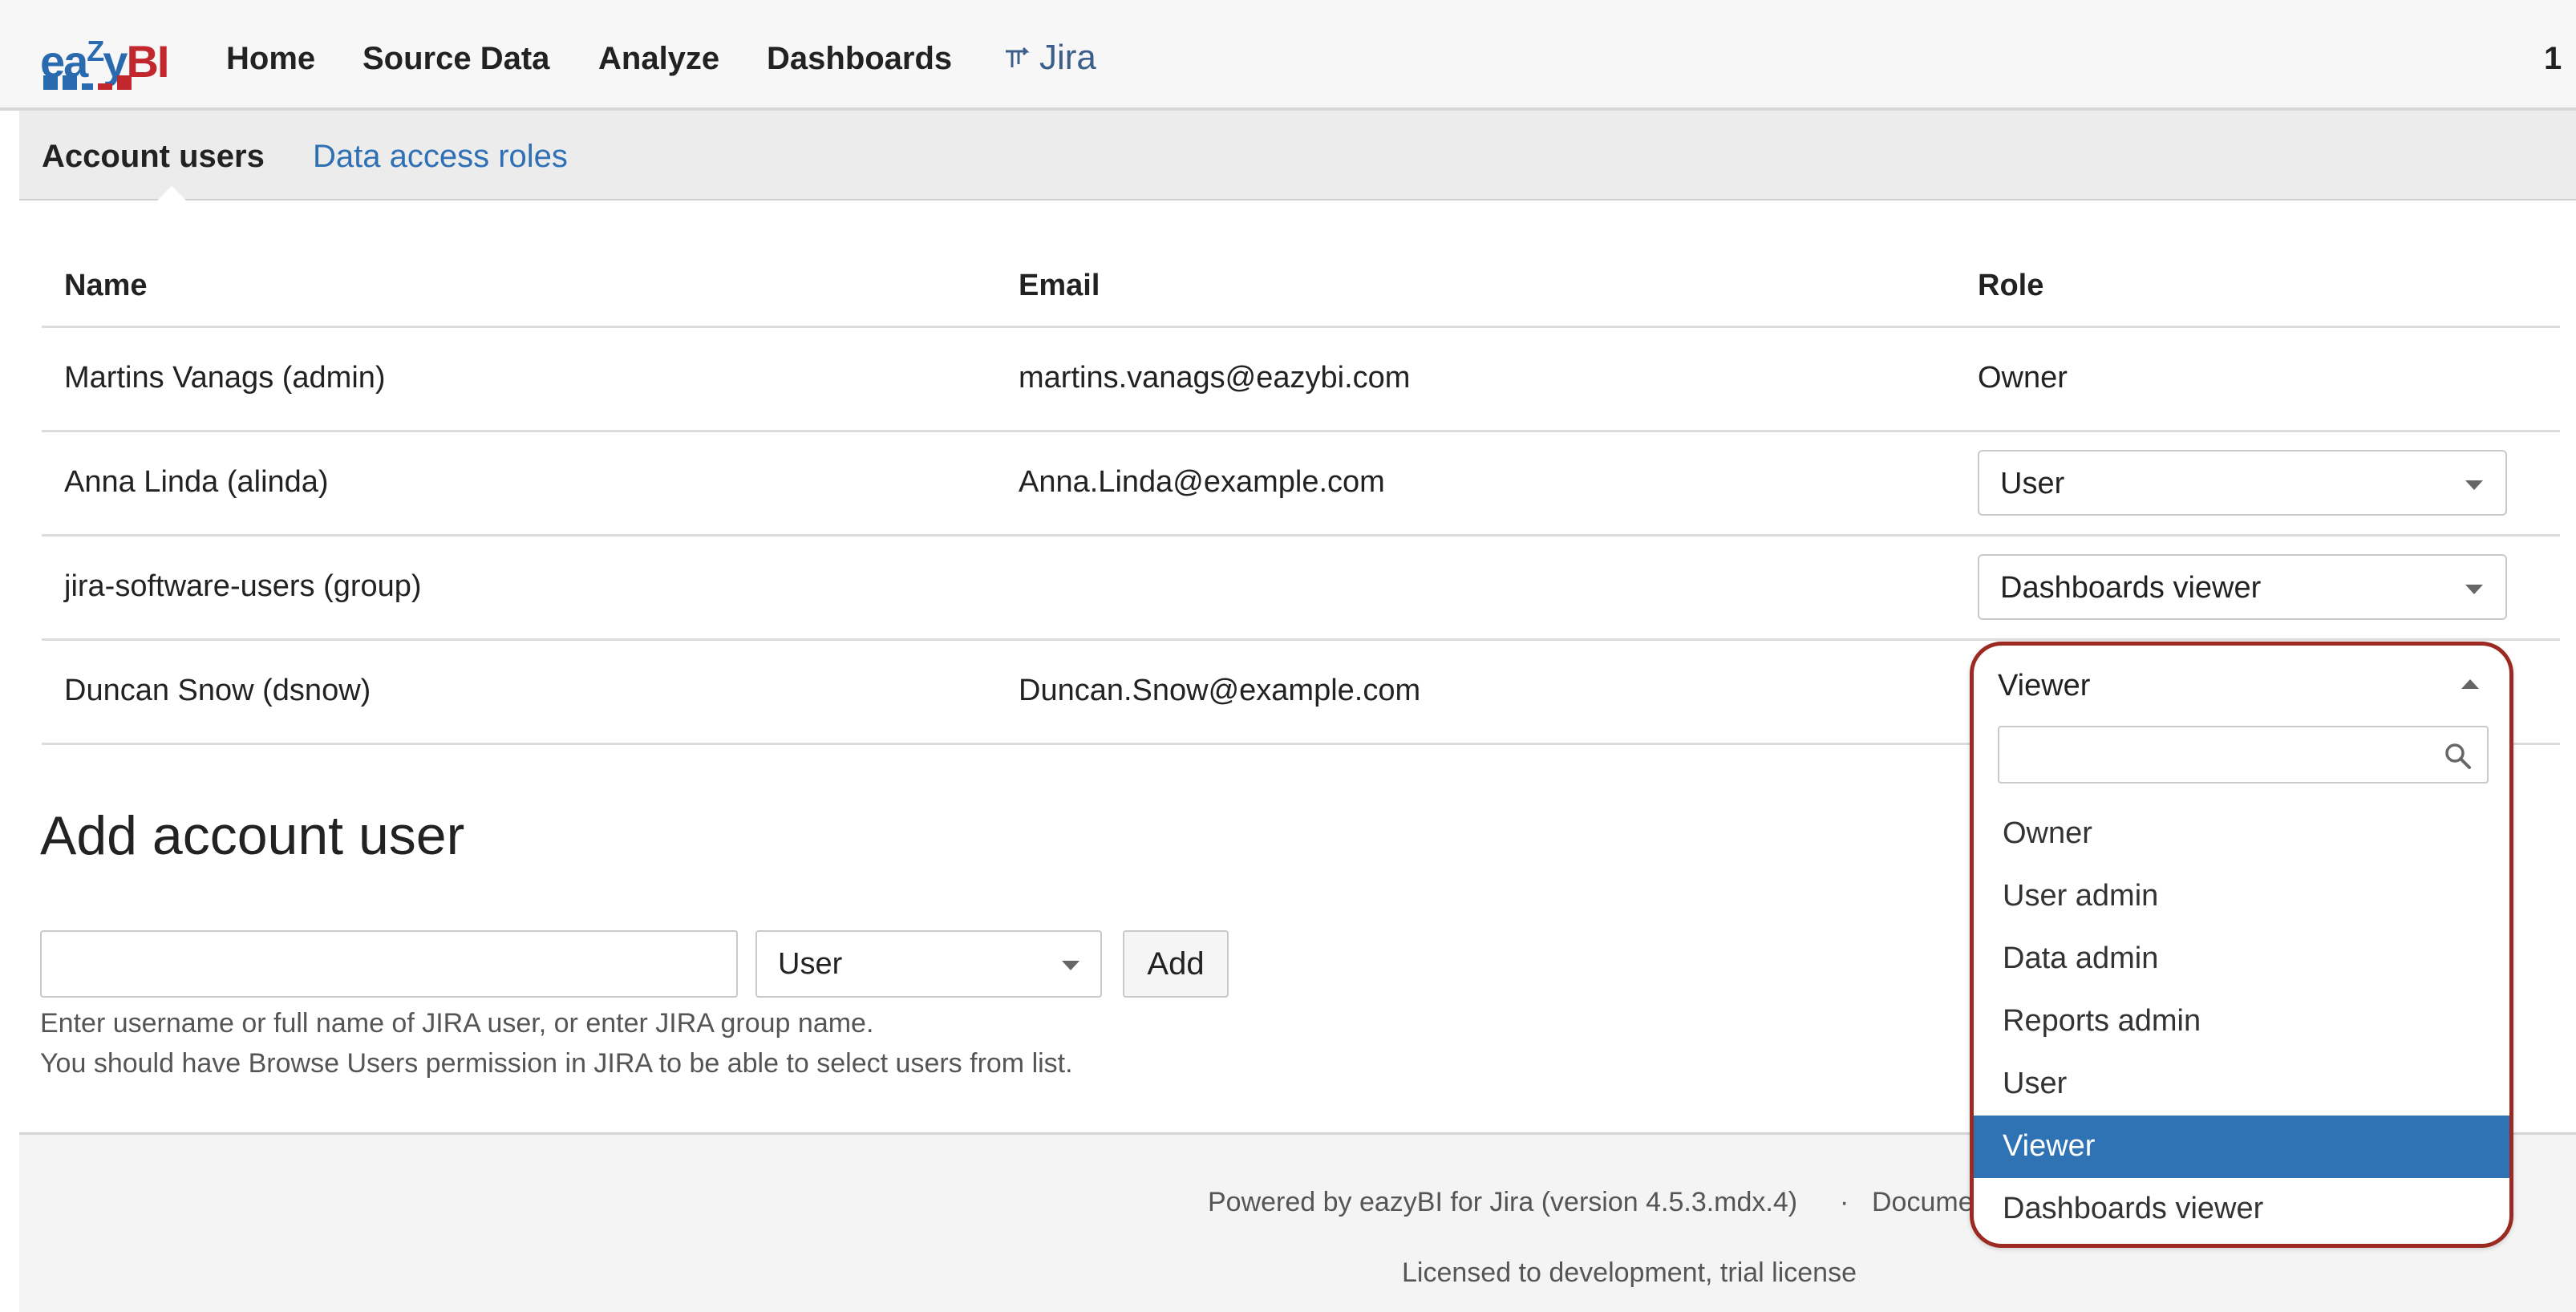  Describe the element at coordinates (2553, 59) in the screenshot. I see `user-menu-fragment: 1` at that location.